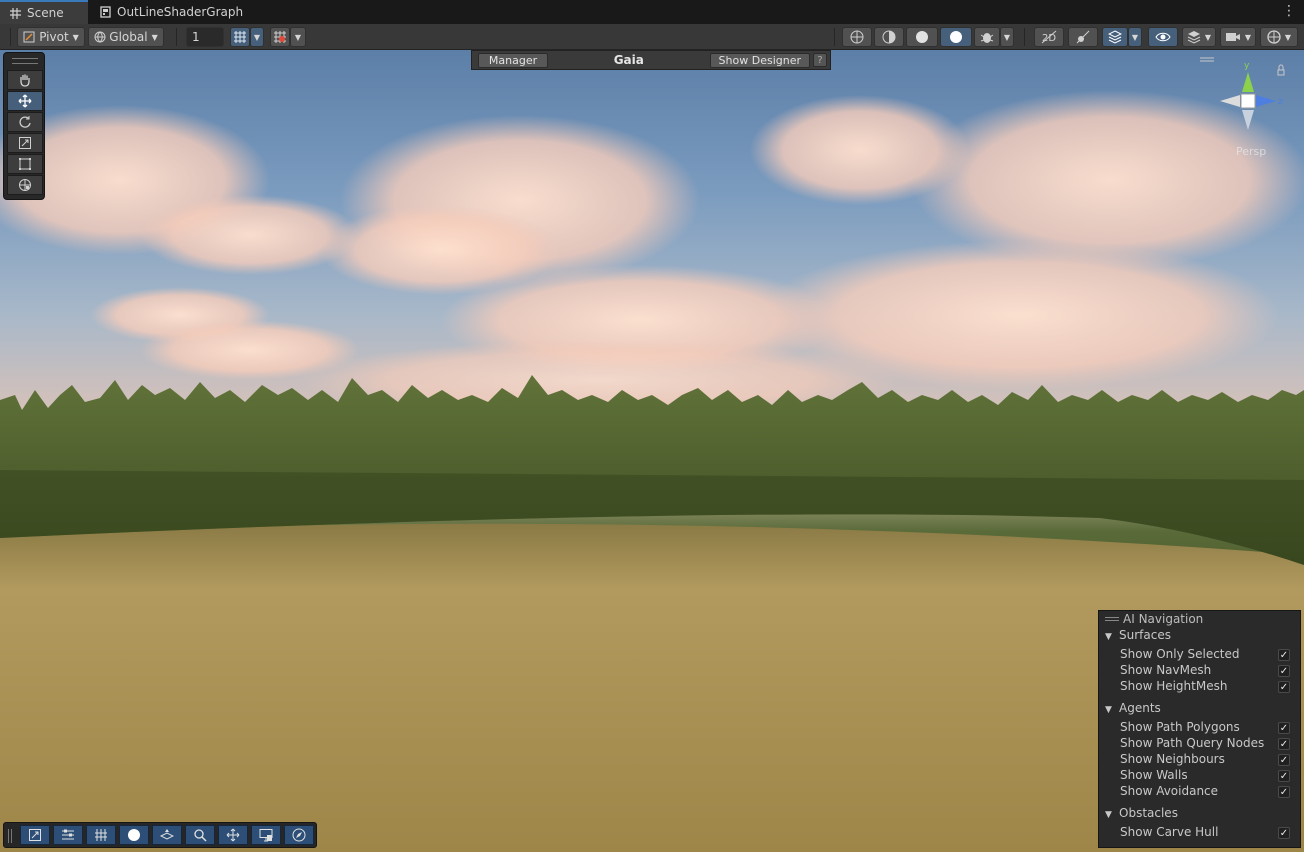 The width and height of the screenshot is (1304, 852). I want to click on panel-grip, so click(1112, 619).